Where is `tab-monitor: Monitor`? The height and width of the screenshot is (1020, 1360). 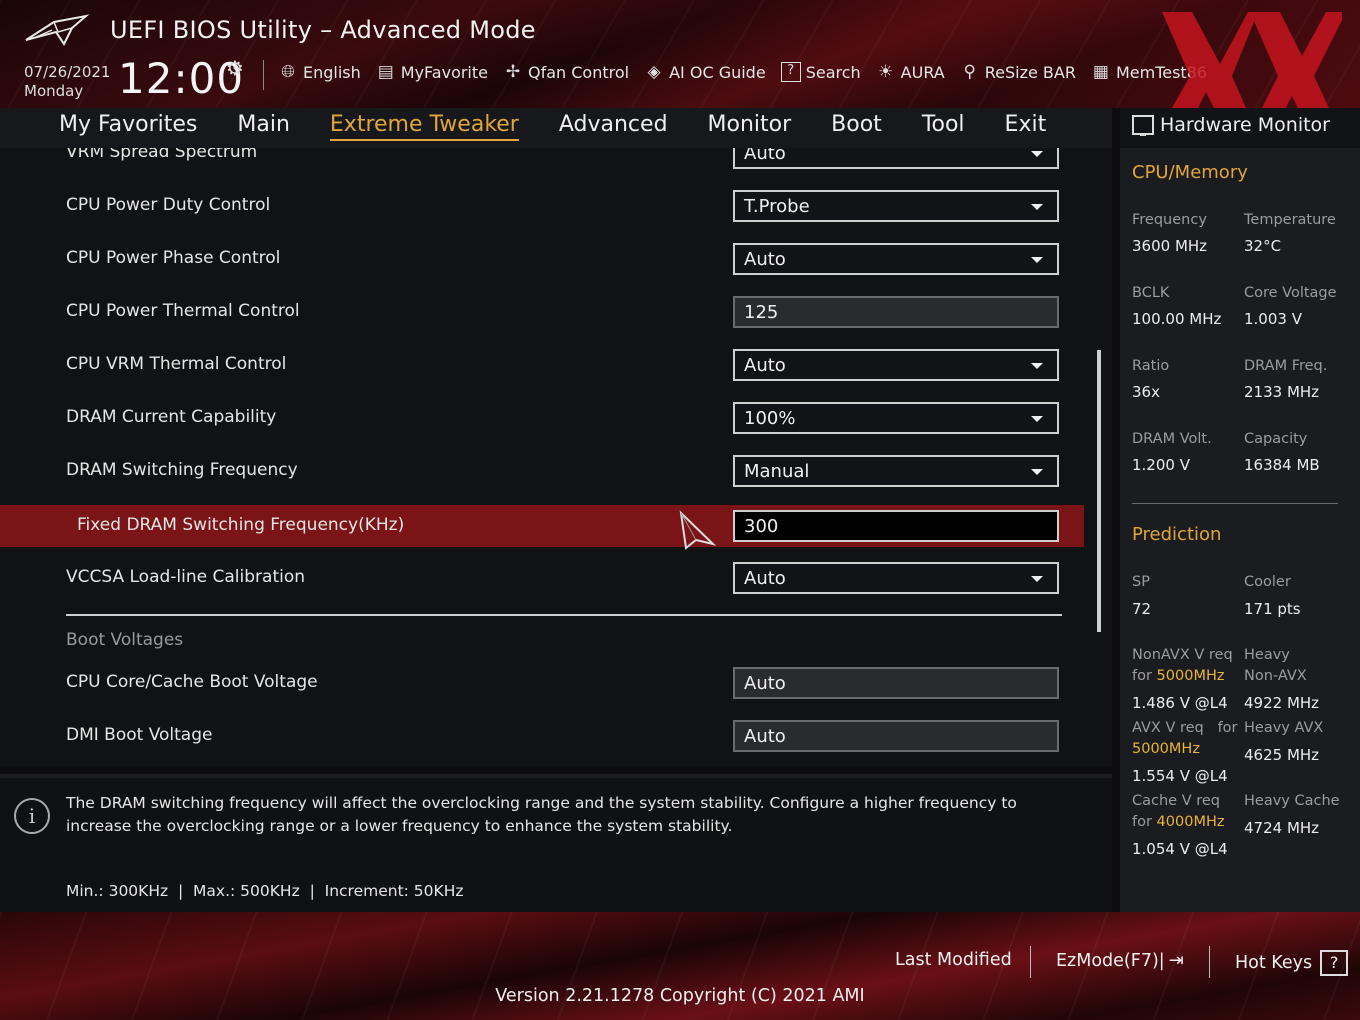
tab-monitor: Monitor is located at coordinates (750, 126).